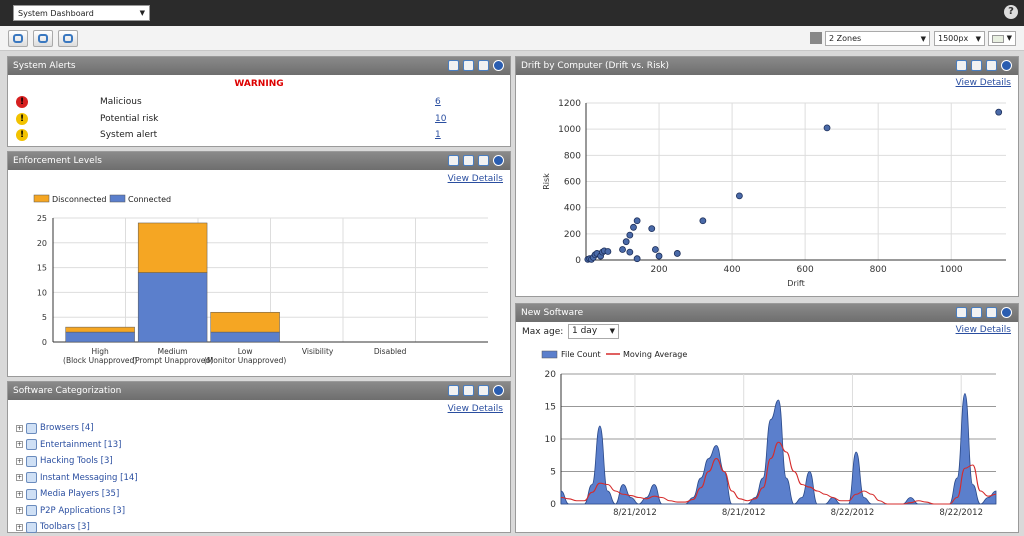  What do you see at coordinates (951, 270) in the screenshot?
I see `x-tick-label: 1000` at bounding box center [951, 270].